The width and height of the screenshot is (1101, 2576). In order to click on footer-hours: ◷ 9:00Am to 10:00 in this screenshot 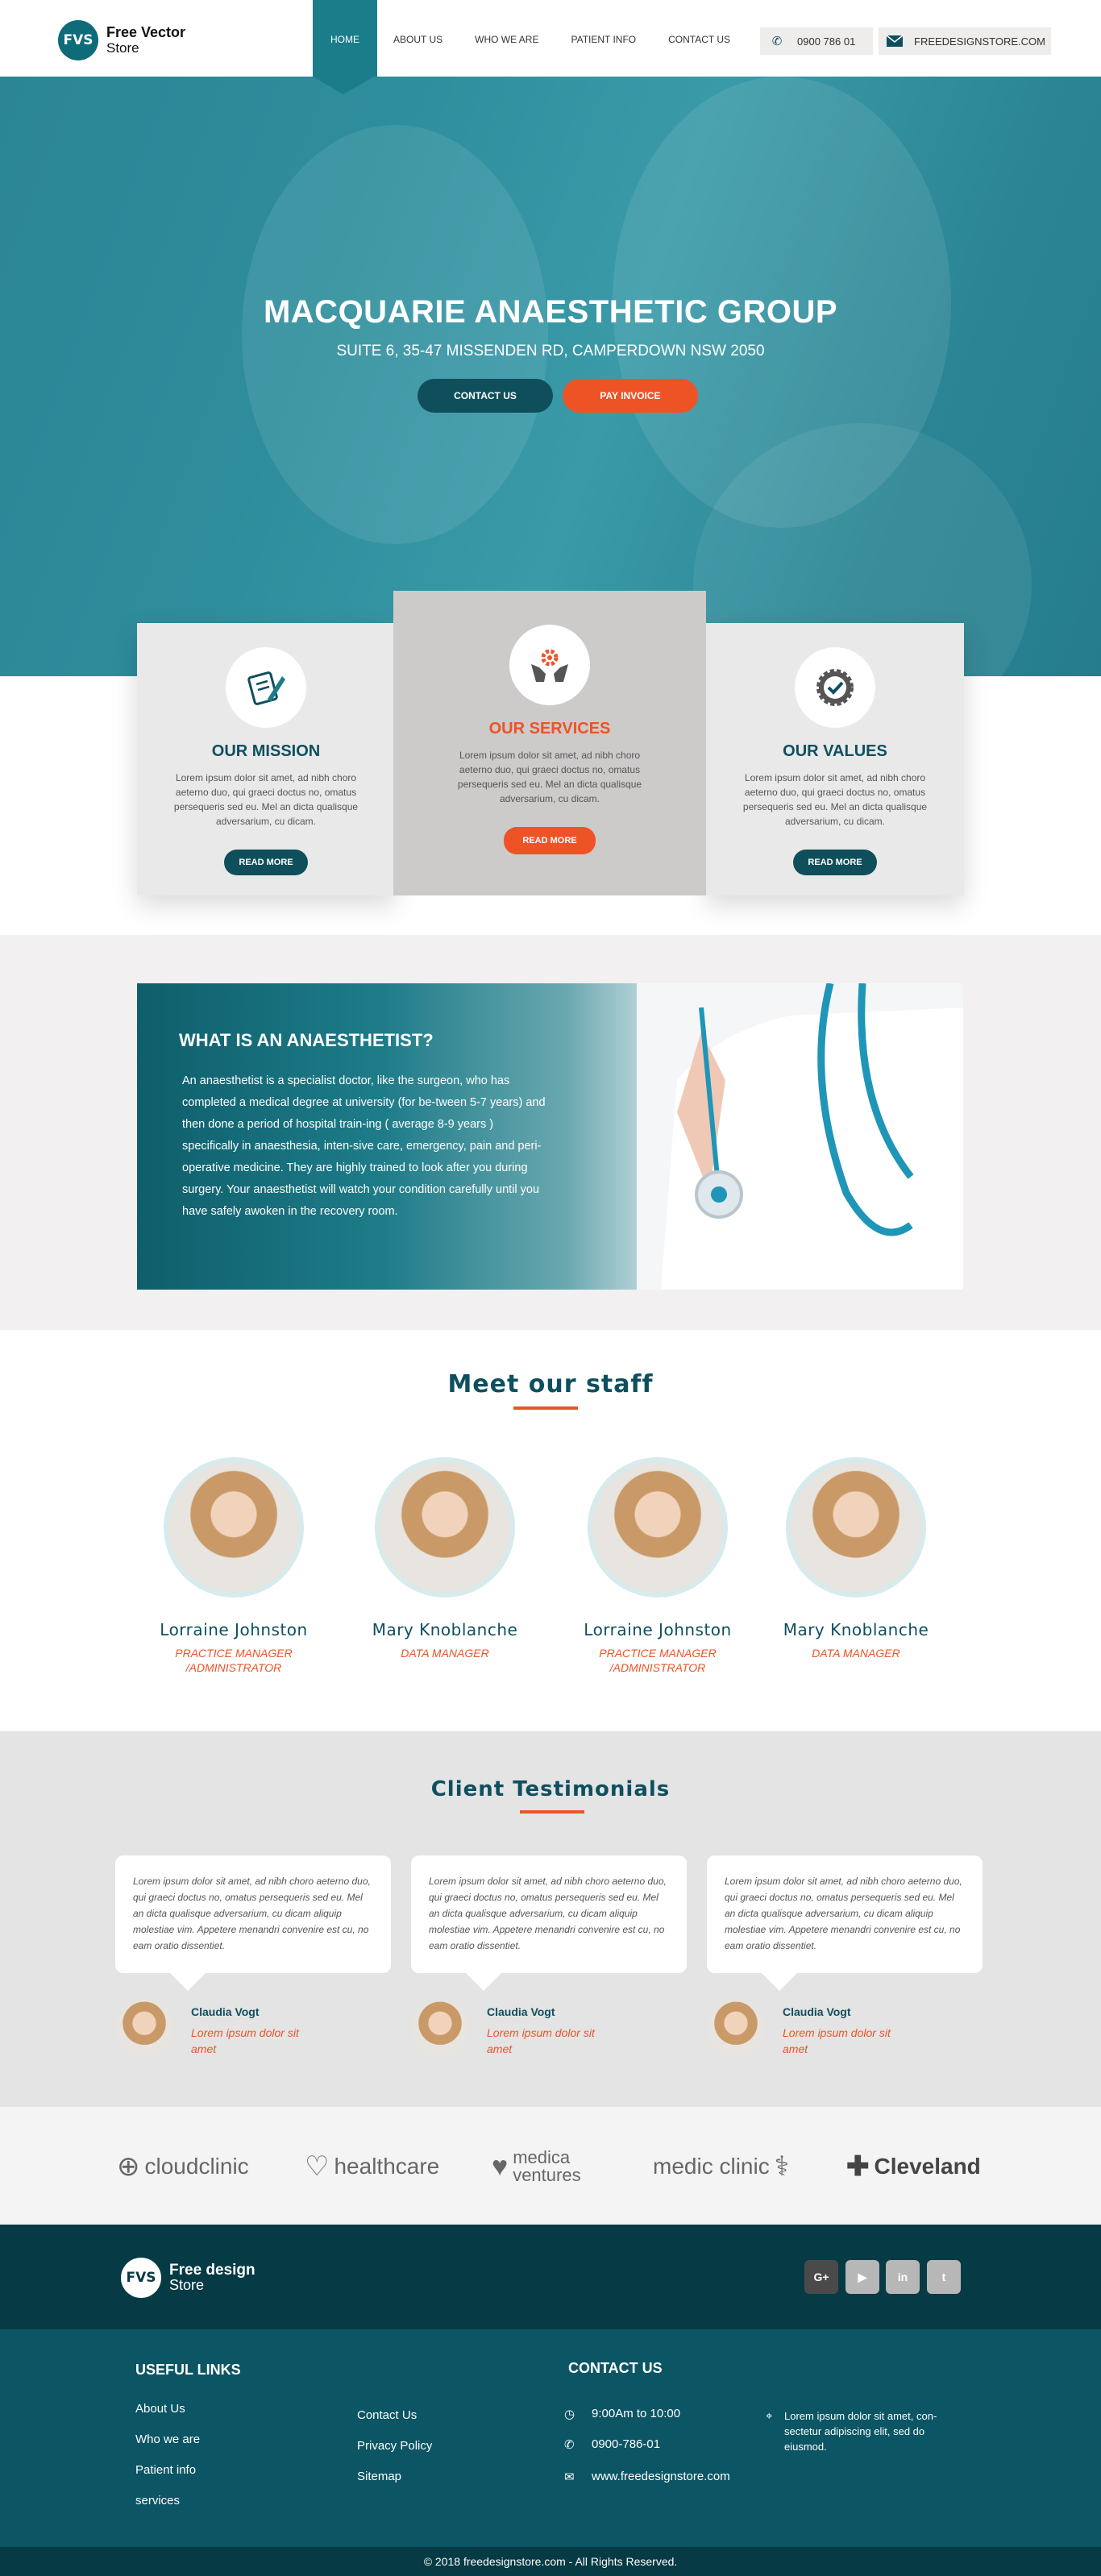, I will do `click(622, 2414)`.